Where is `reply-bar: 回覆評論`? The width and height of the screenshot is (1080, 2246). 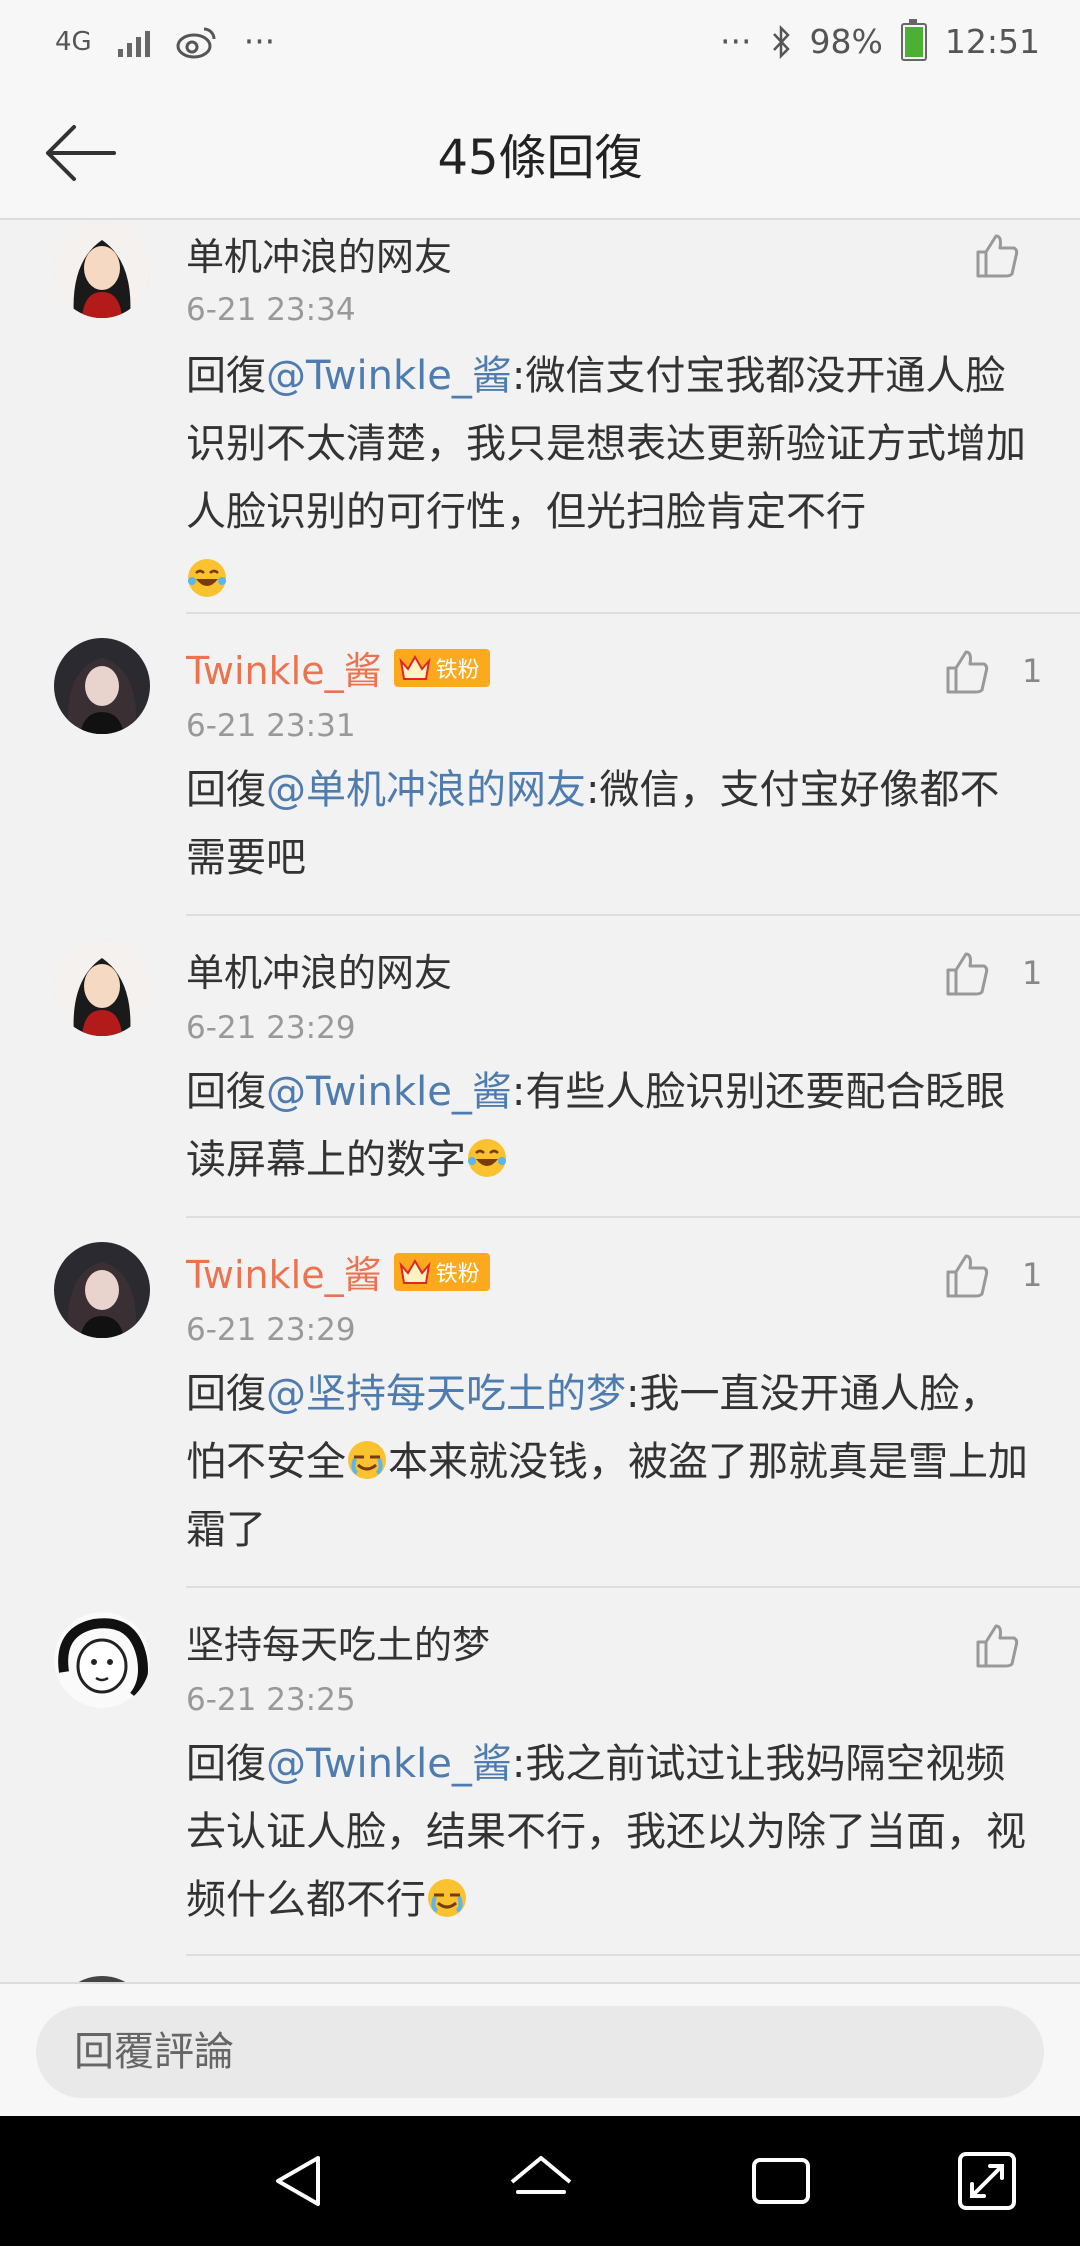 reply-bar: 回覆評論 is located at coordinates (540, 2050).